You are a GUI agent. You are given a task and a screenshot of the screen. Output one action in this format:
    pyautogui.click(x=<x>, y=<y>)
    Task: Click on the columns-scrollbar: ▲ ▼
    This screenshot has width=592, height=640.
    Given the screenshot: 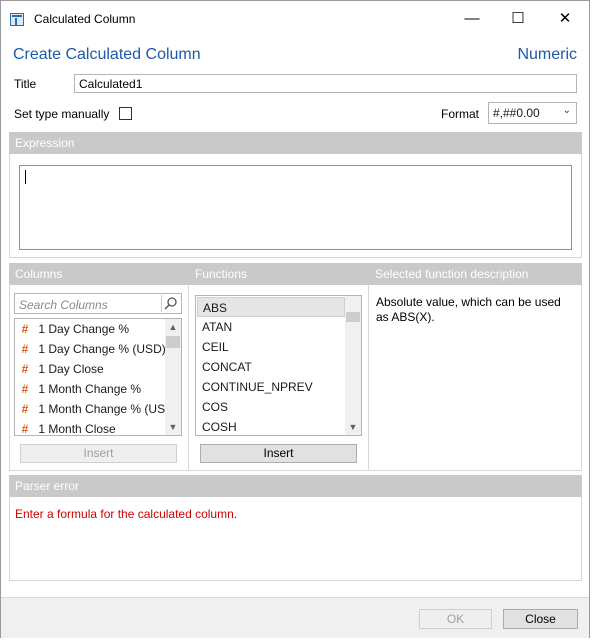 What is the action you would take?
    pyautogui.click(x=173, y=377)
    